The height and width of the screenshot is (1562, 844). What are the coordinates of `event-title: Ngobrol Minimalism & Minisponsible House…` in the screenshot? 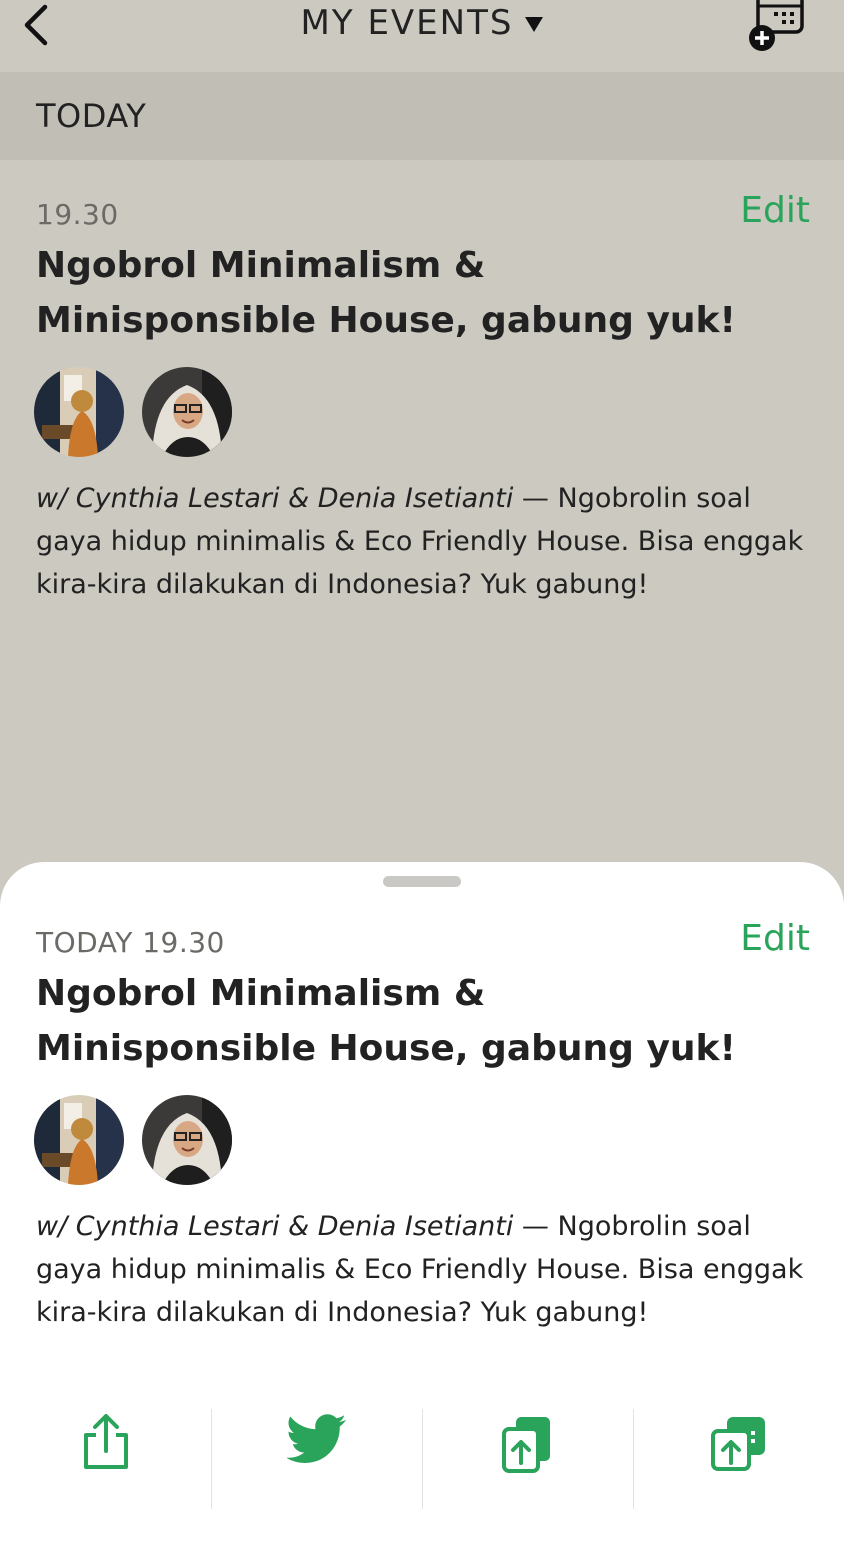 It's located at (386, 293).